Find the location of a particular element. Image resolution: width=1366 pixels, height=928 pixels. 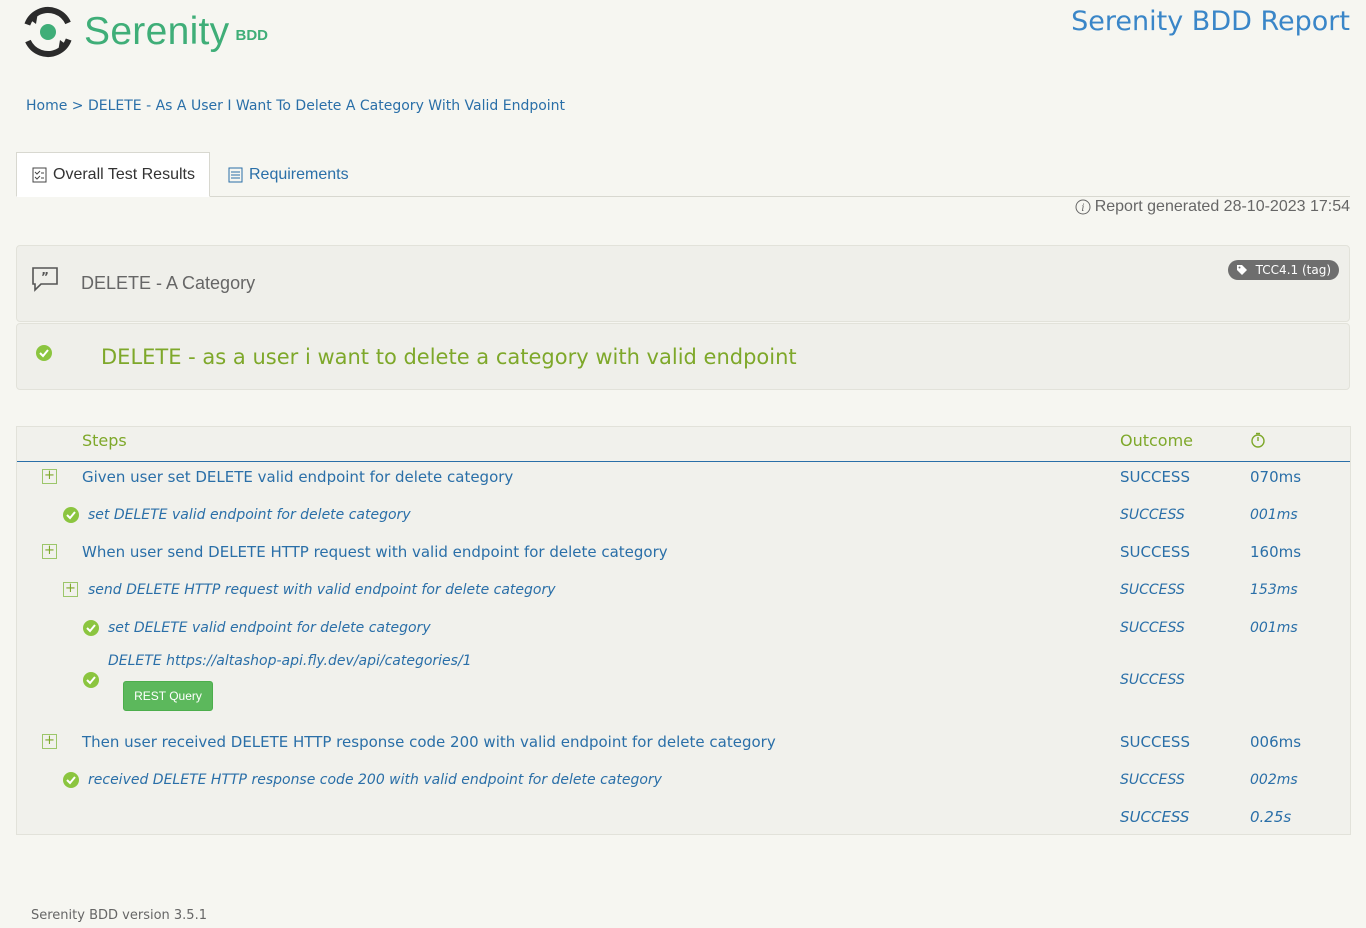

serenity-logo-icon is located at coordinates (48, 32).